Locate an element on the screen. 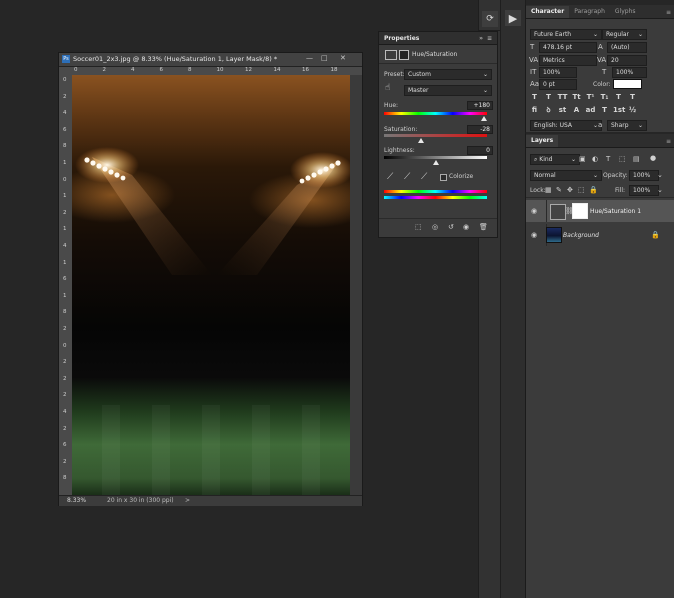  filter-shape-icon: ⬚ is located at coordinates (622, 159).